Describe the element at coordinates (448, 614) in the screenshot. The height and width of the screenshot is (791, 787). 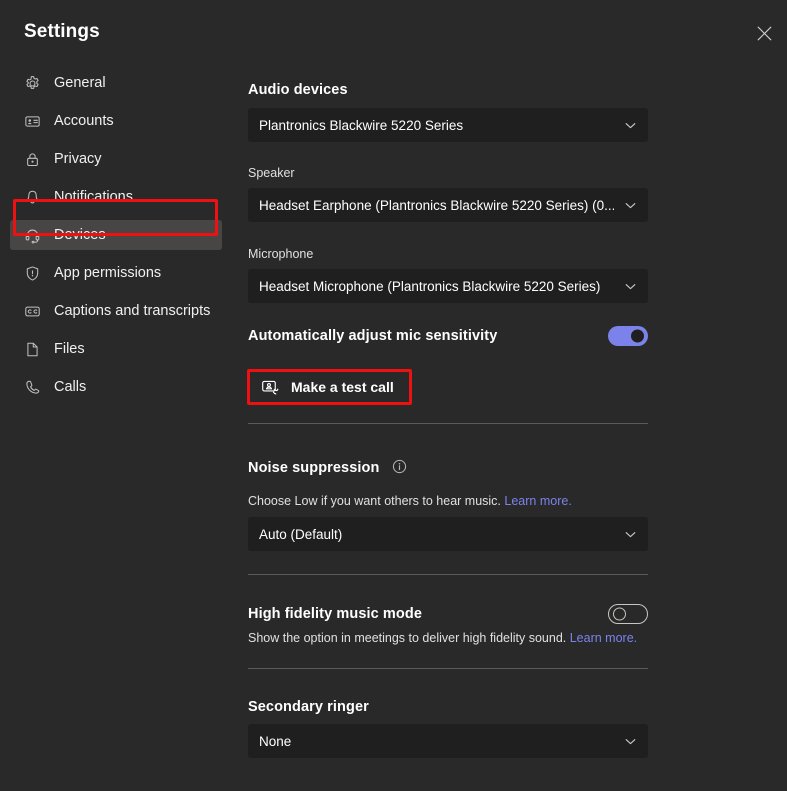
I see `high-fidelity-row: High fidelity music mode` at that location.